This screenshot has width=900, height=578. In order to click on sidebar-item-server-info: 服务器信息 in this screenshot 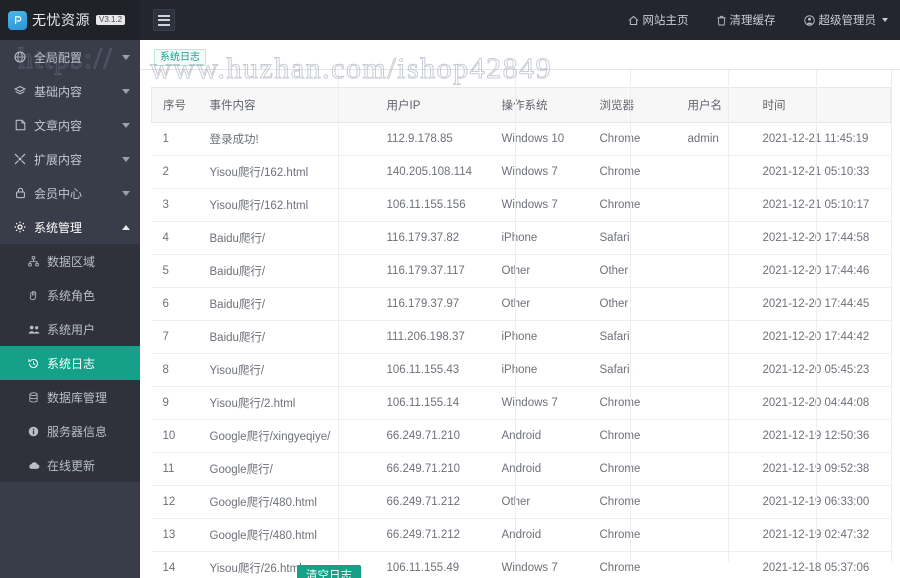, I will do `click(70, 431)`.